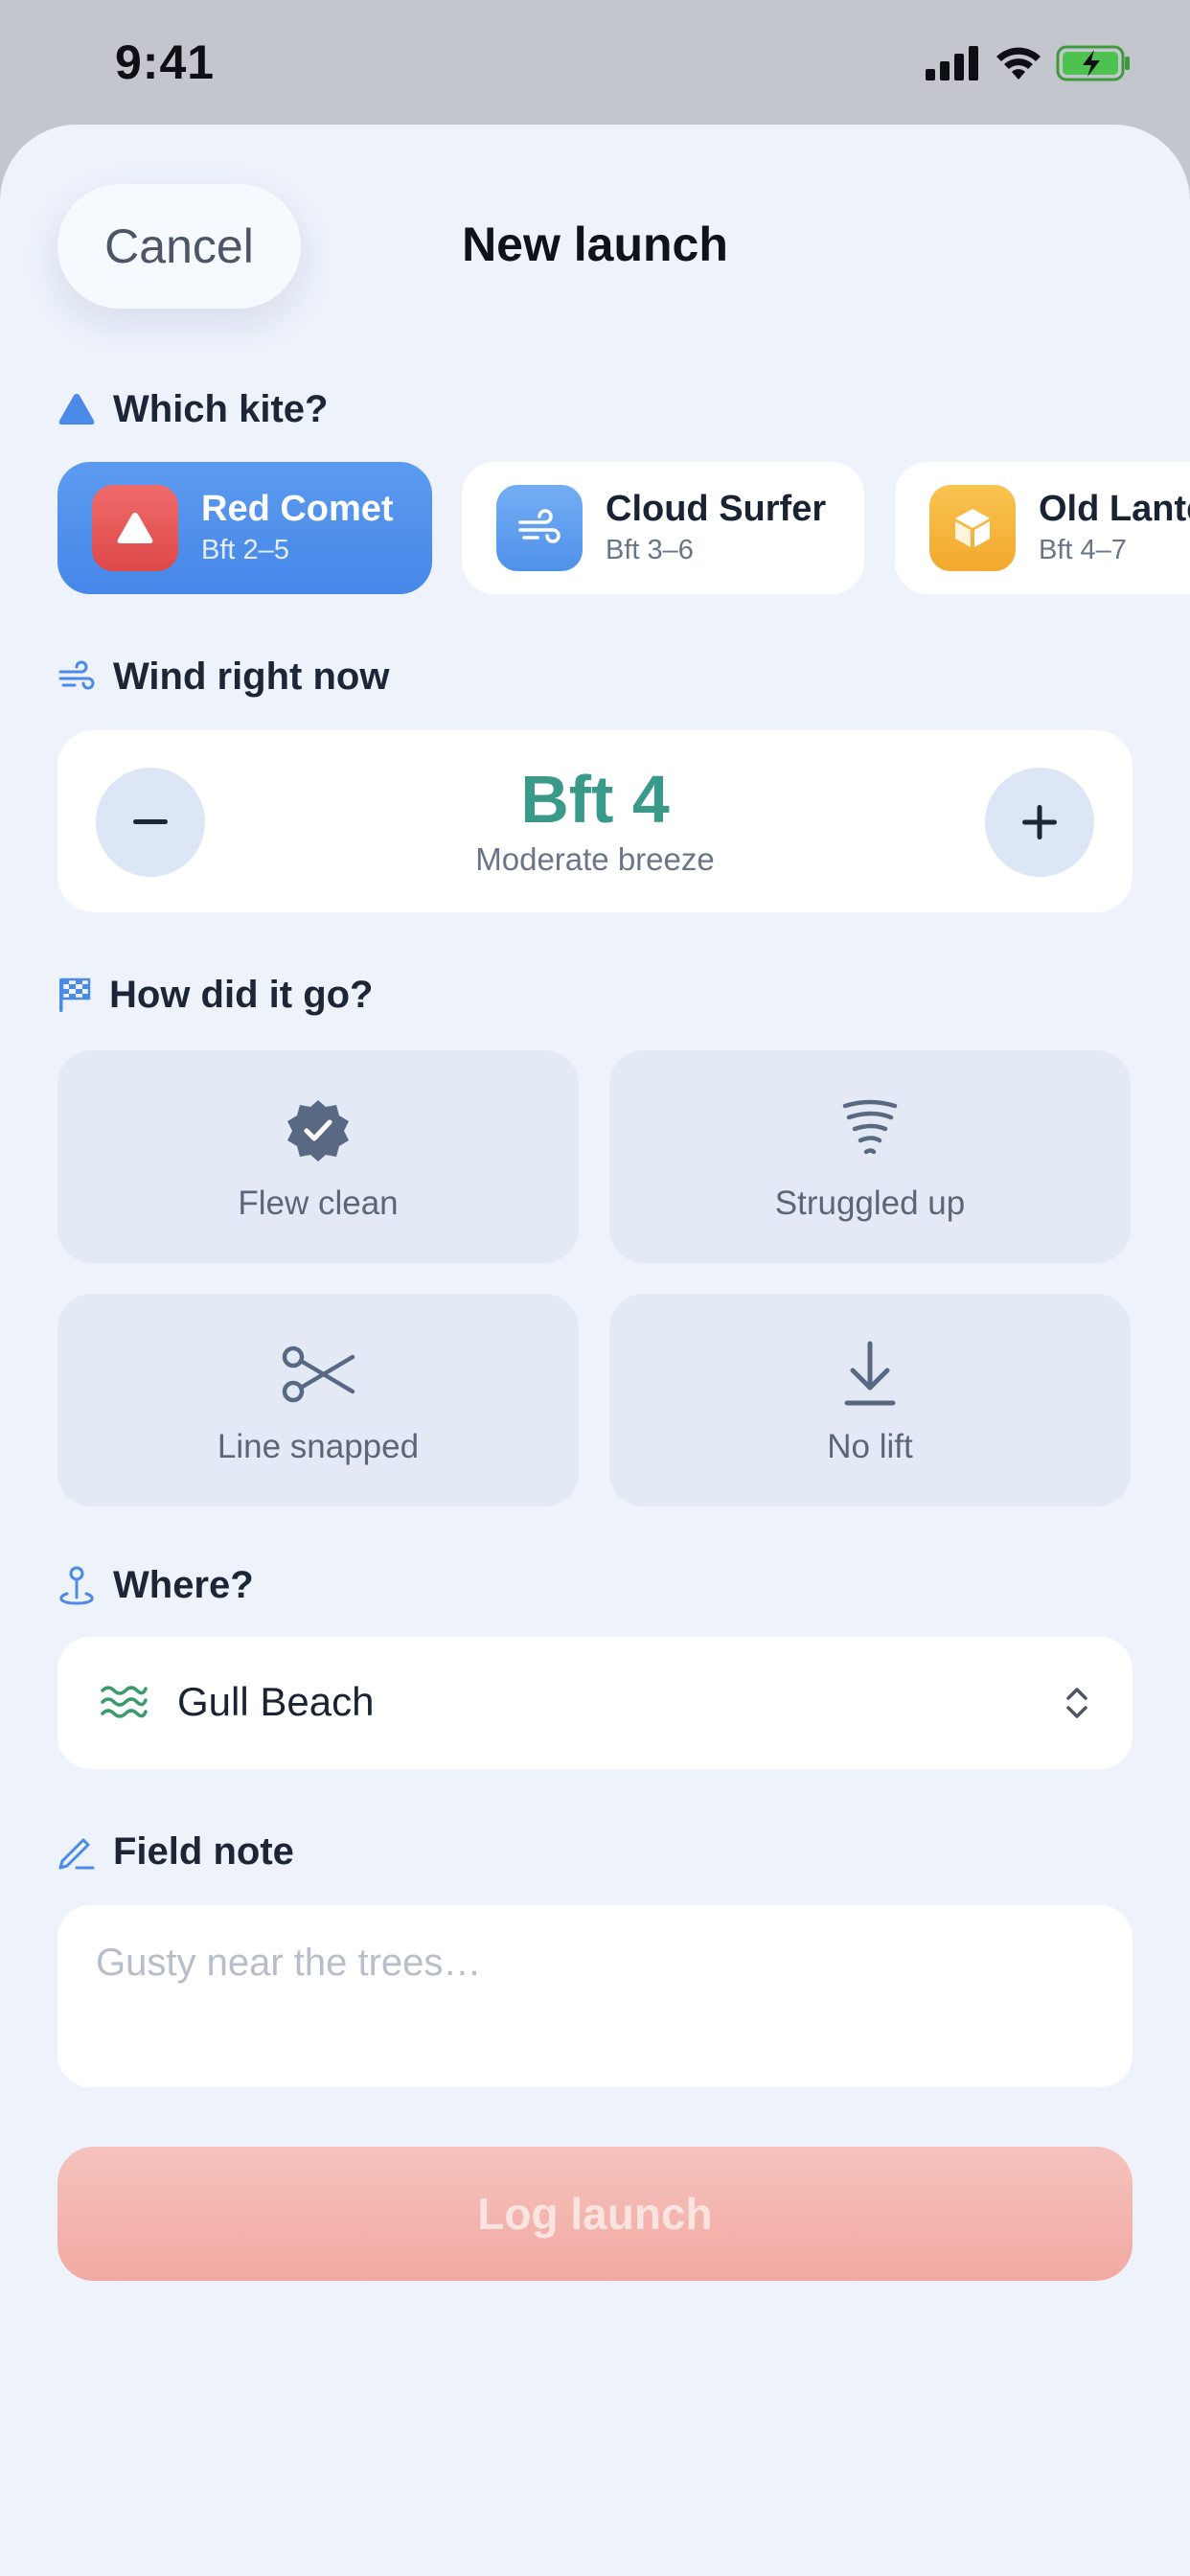 This screenshot has height=2576, width=1190. Describe the element at coordinates (245, 550) in the screenshot. I see `kite-range: Bft 2–5` at that location.